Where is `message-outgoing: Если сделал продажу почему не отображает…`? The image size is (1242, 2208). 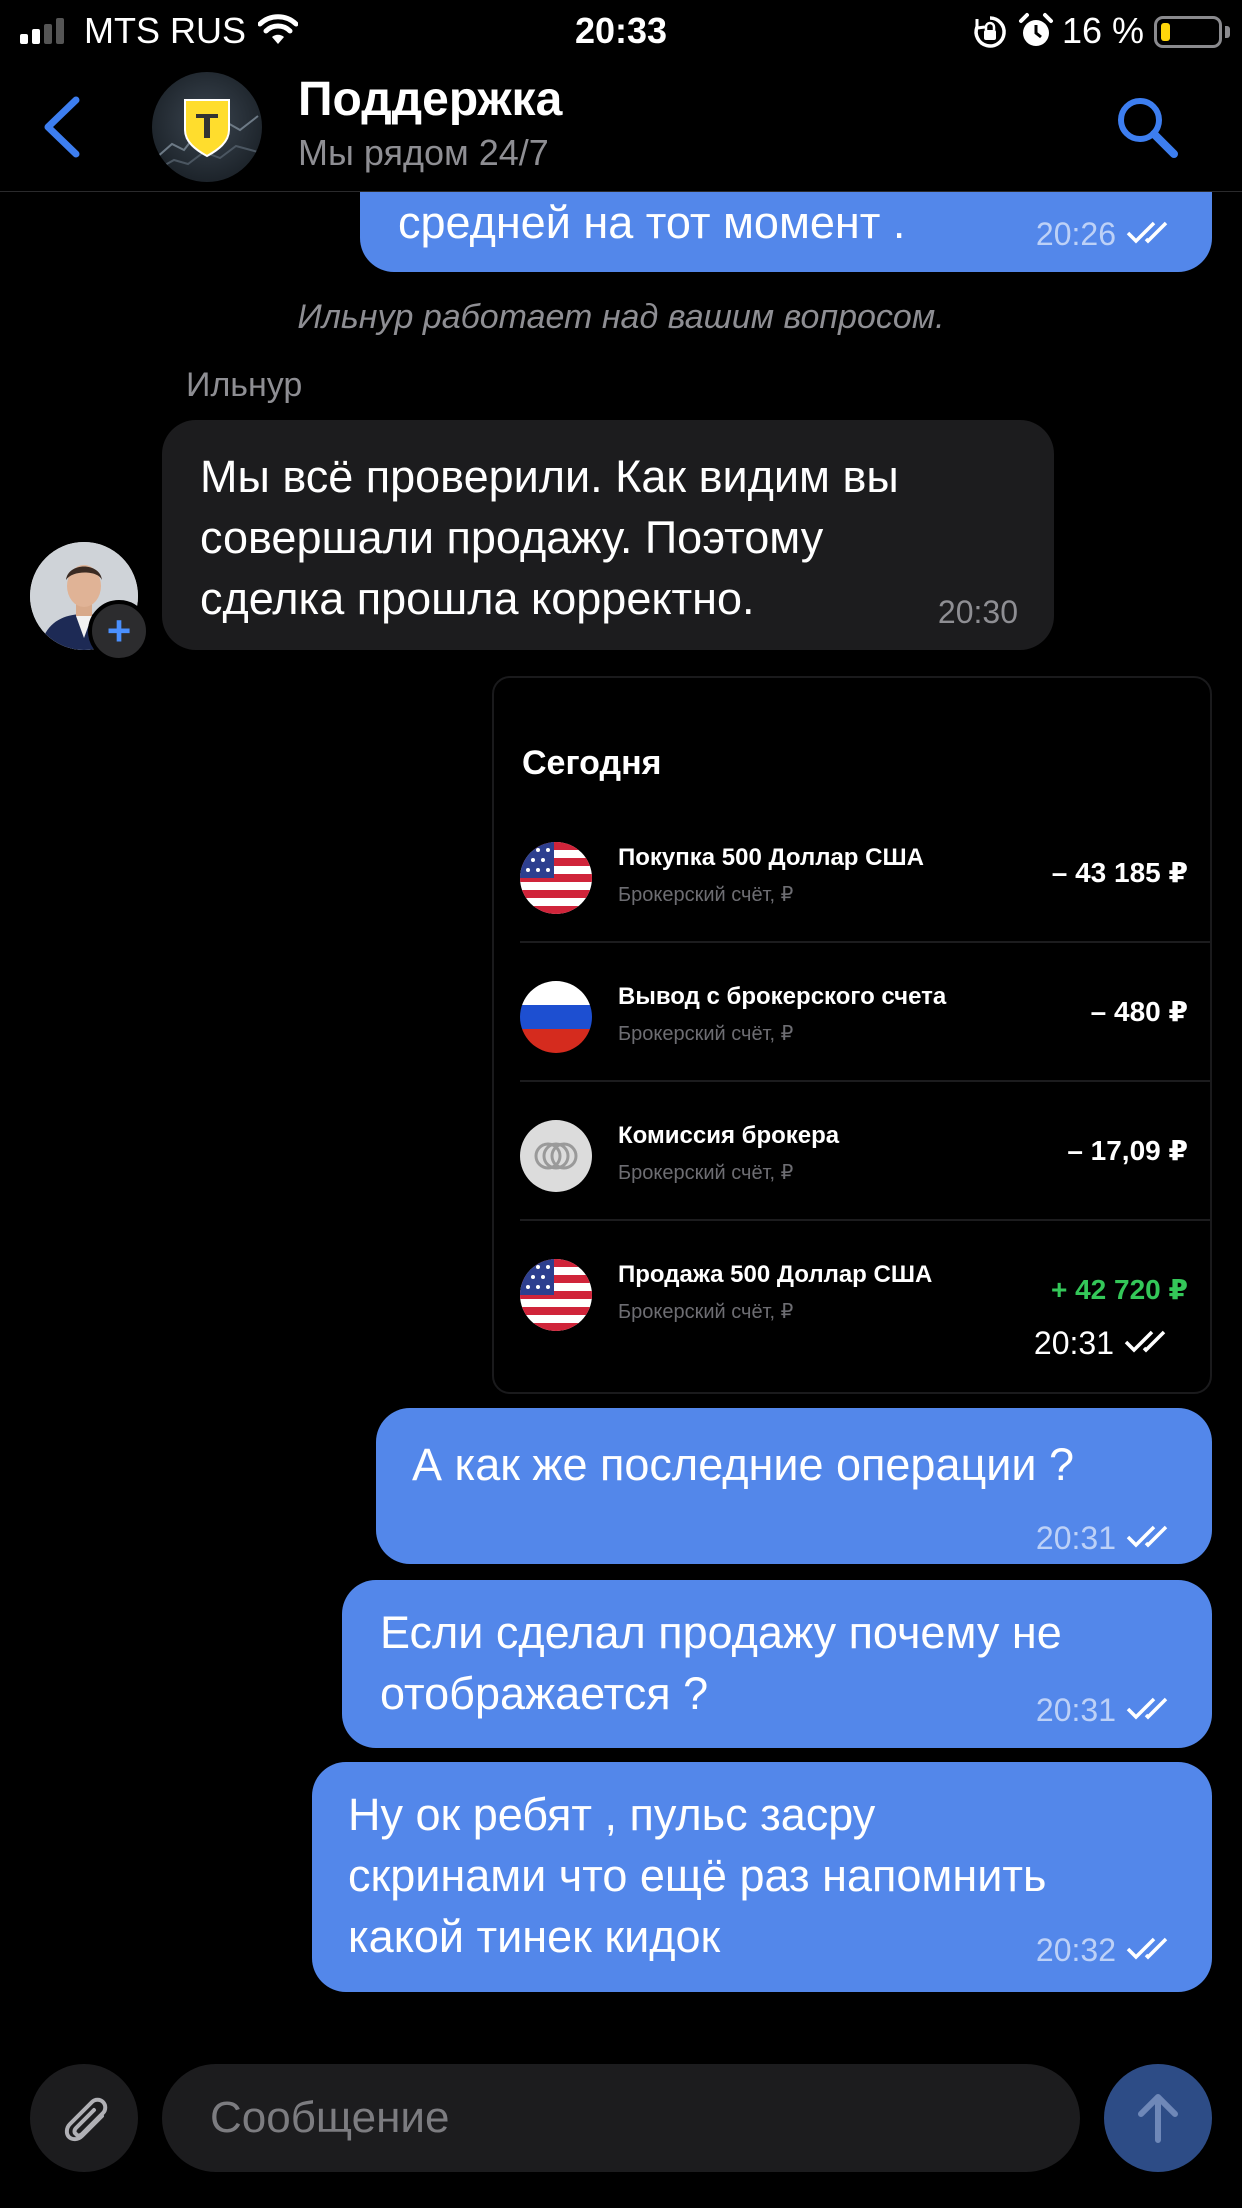 message-outgoing: Если сделал продажу почему не отображает… is located at coordinates (777, 1664).